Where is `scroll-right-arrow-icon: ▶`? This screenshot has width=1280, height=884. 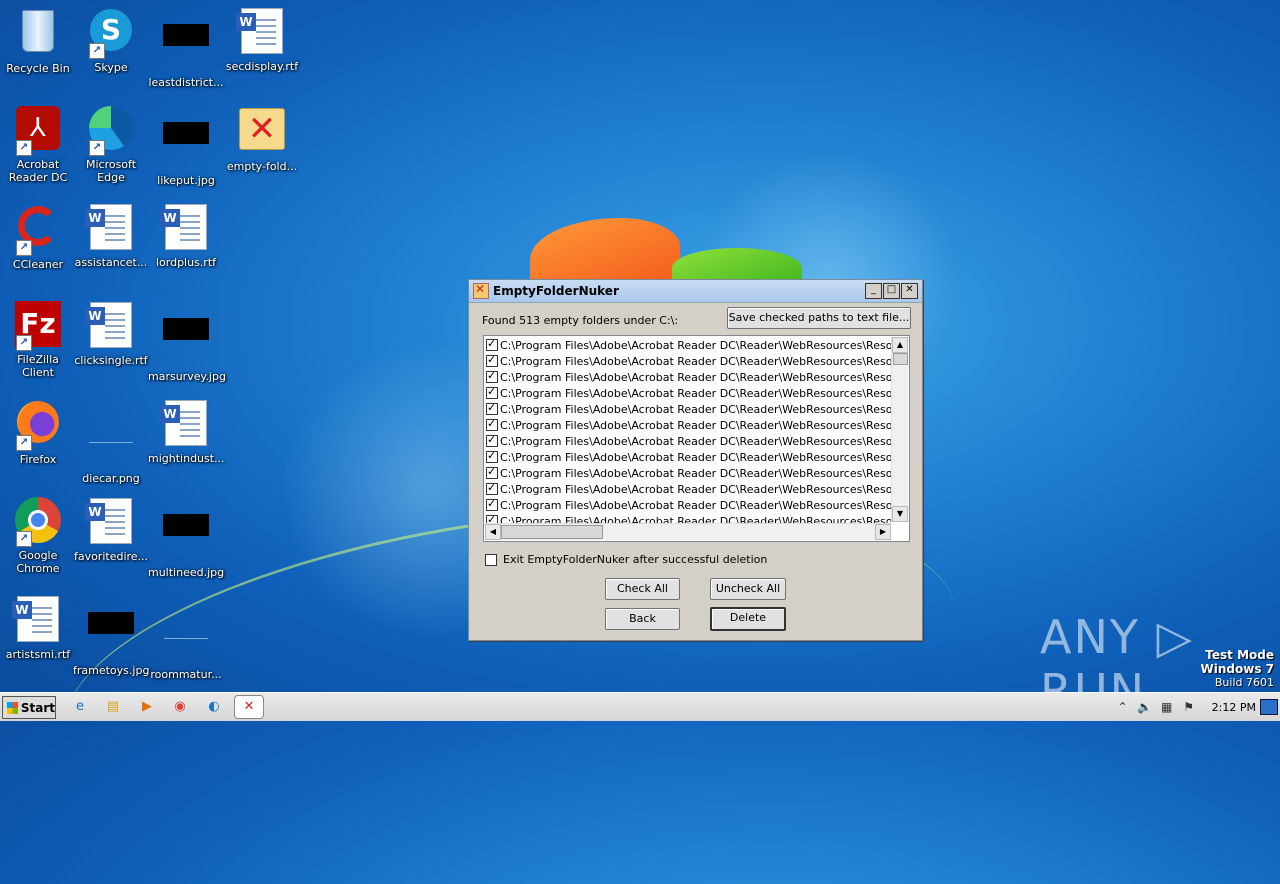
scroll-right-arrow-icon: ▶ is located at coordinates (883, 532).